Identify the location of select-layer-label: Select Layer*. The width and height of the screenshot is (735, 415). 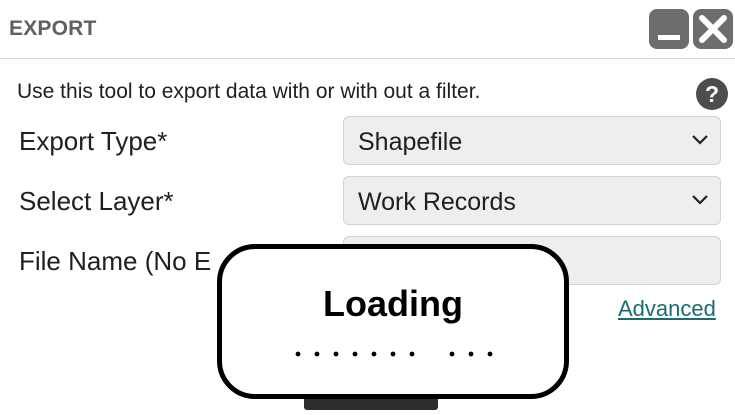
(96, 201).